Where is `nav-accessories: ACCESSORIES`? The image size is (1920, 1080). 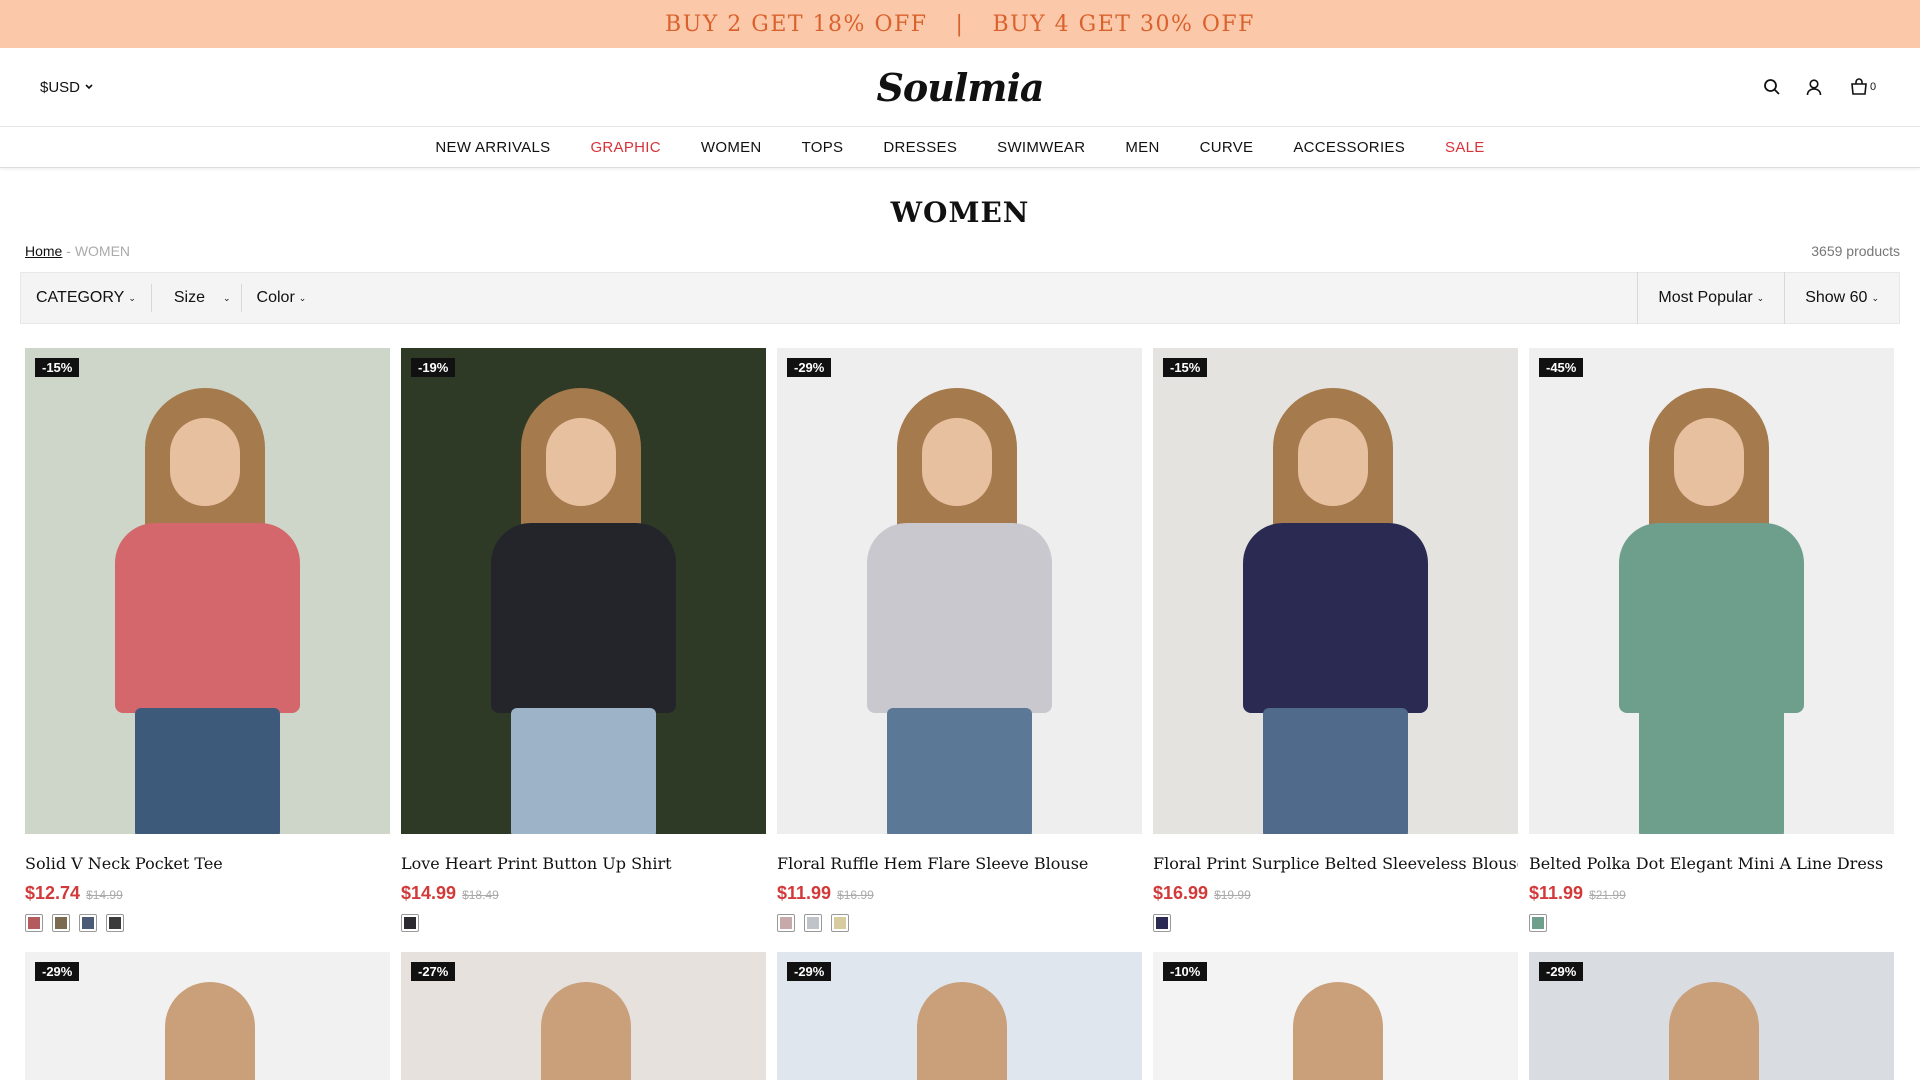
nav-accessories: ACCESSORIES is located at coordinates (1349, 147).